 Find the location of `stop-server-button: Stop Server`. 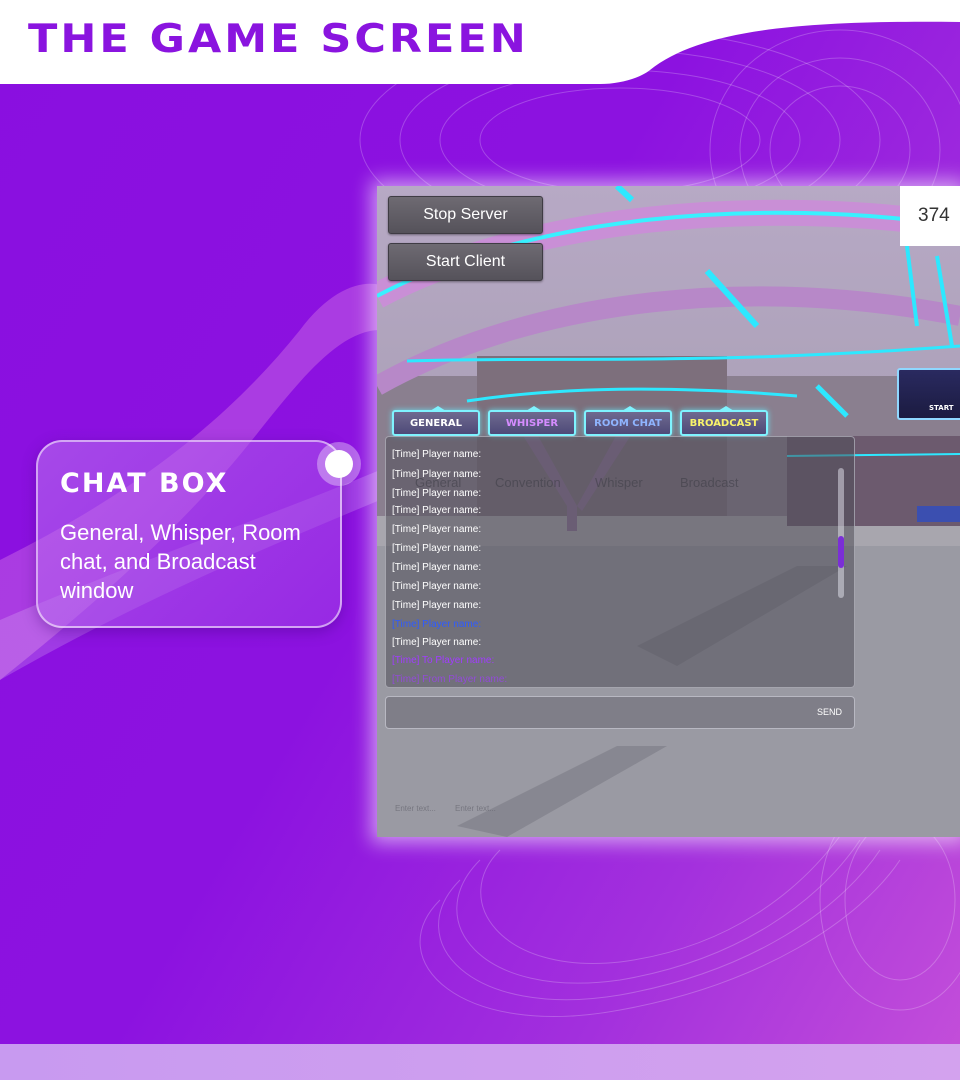

stop-server-button: Stop Server is located at coordinates (465, 215).